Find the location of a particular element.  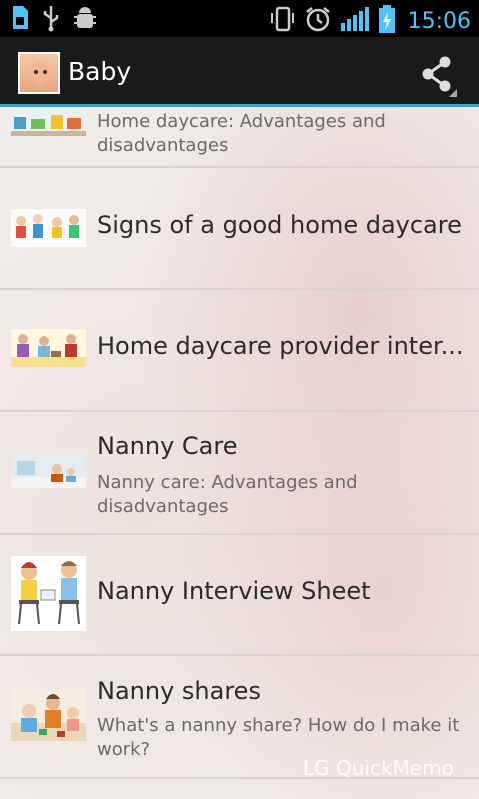

quickmemo-watermark: LG QuickMemo is located at coordinates (378, 768).